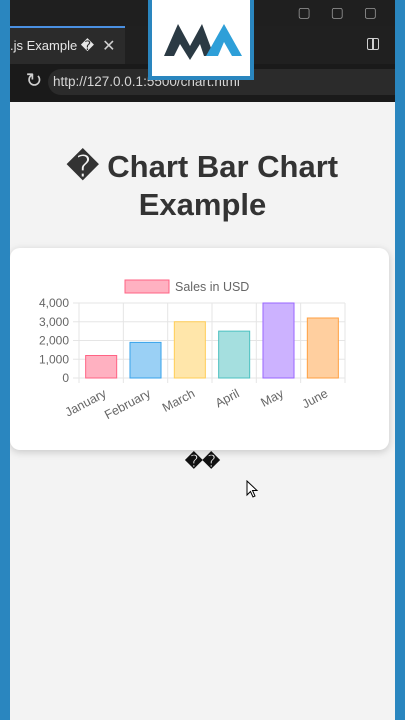 This screenshot has width=405, height=720. What do you see at coordinates (341, 12) in the screenshot?
I see `window-controls-icon: ▢ ▢ ▢` at bounding box center [341, 12].